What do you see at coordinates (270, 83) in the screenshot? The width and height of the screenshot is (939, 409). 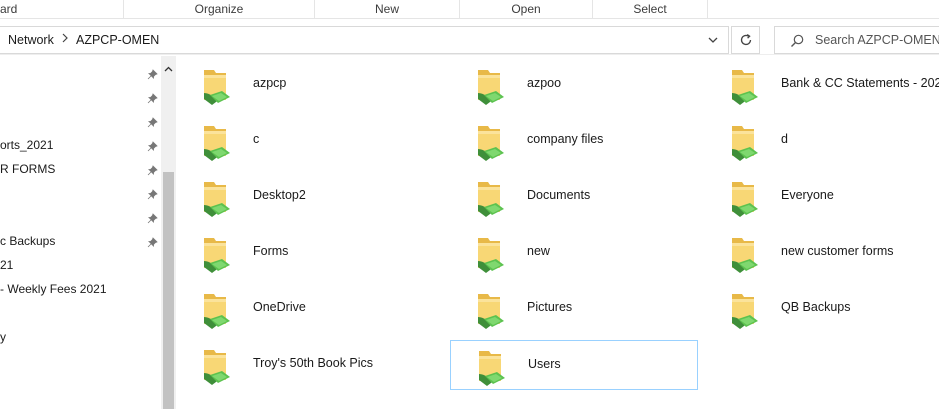 I see `folder-label: azpcp` at bounding box center [270, 83].